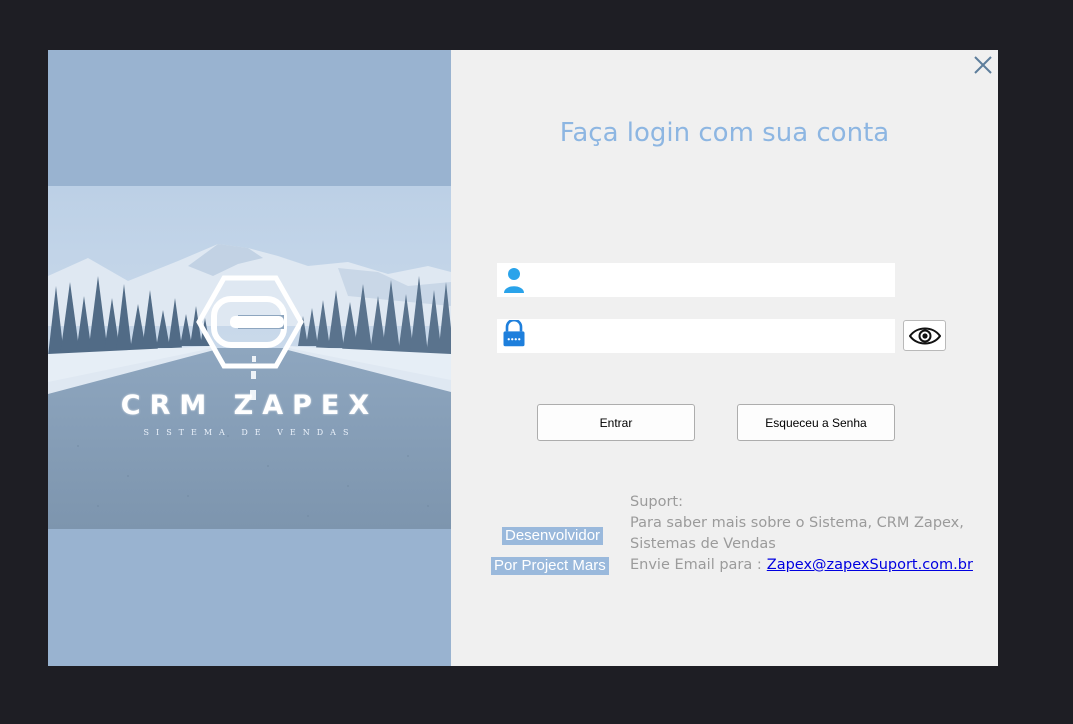 The image size is (1073, 724). I want to click on show-password-button, so click(924, 335).